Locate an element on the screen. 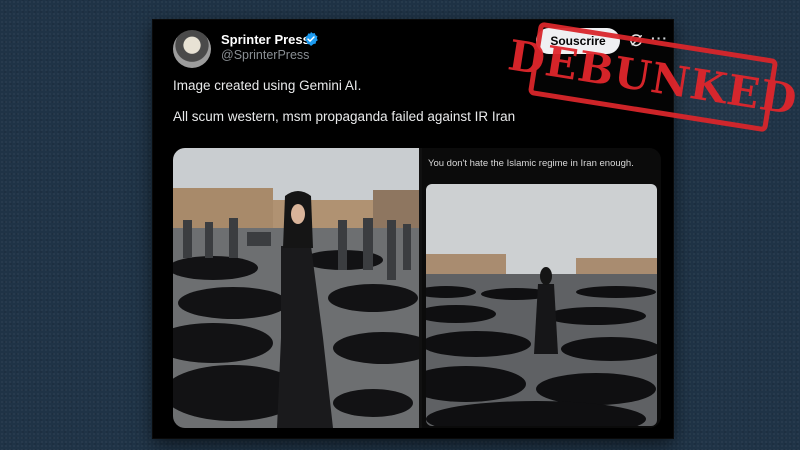  author-handle: @SprinterPress is located at coordinates (265, 55).